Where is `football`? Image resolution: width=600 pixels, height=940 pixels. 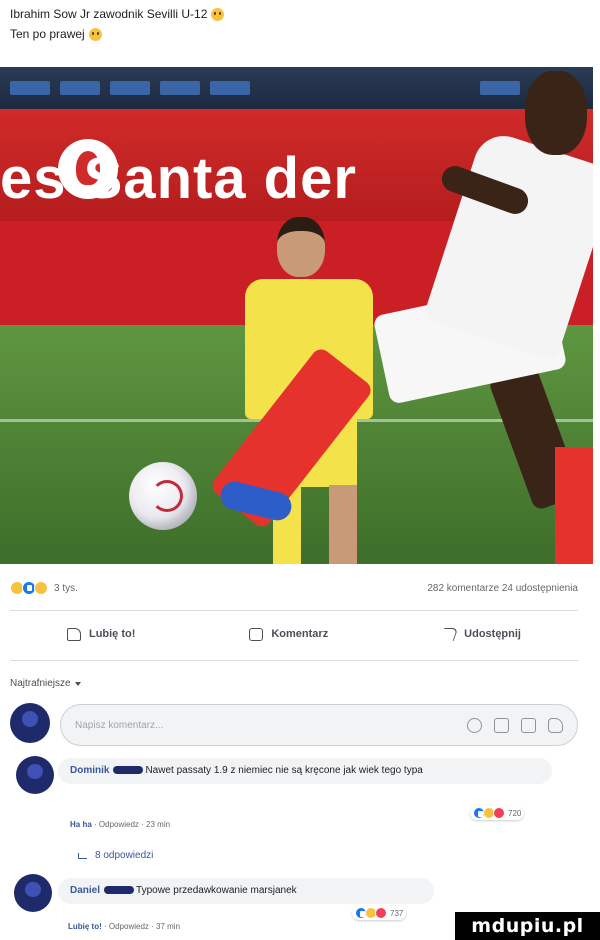
football is located at coordinates (163, 496).